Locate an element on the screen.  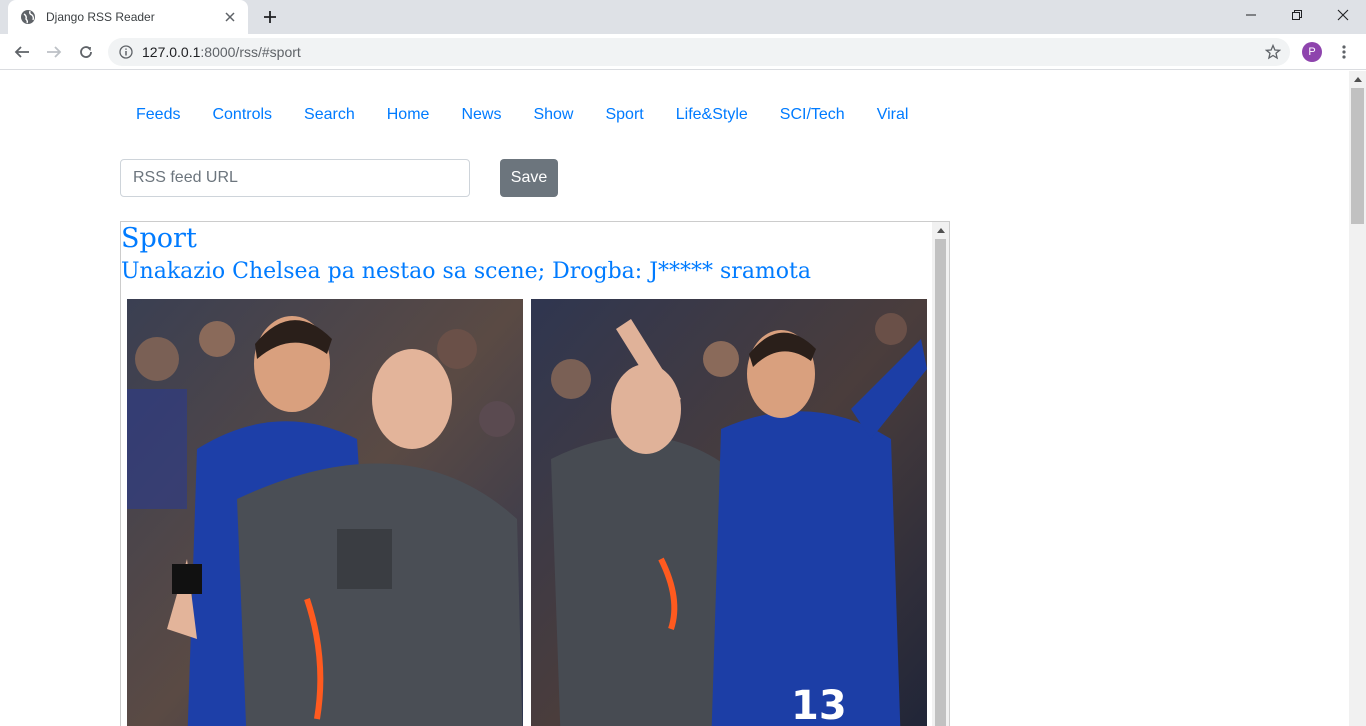
nav-item-news: News is located at coordinates (481, 115).